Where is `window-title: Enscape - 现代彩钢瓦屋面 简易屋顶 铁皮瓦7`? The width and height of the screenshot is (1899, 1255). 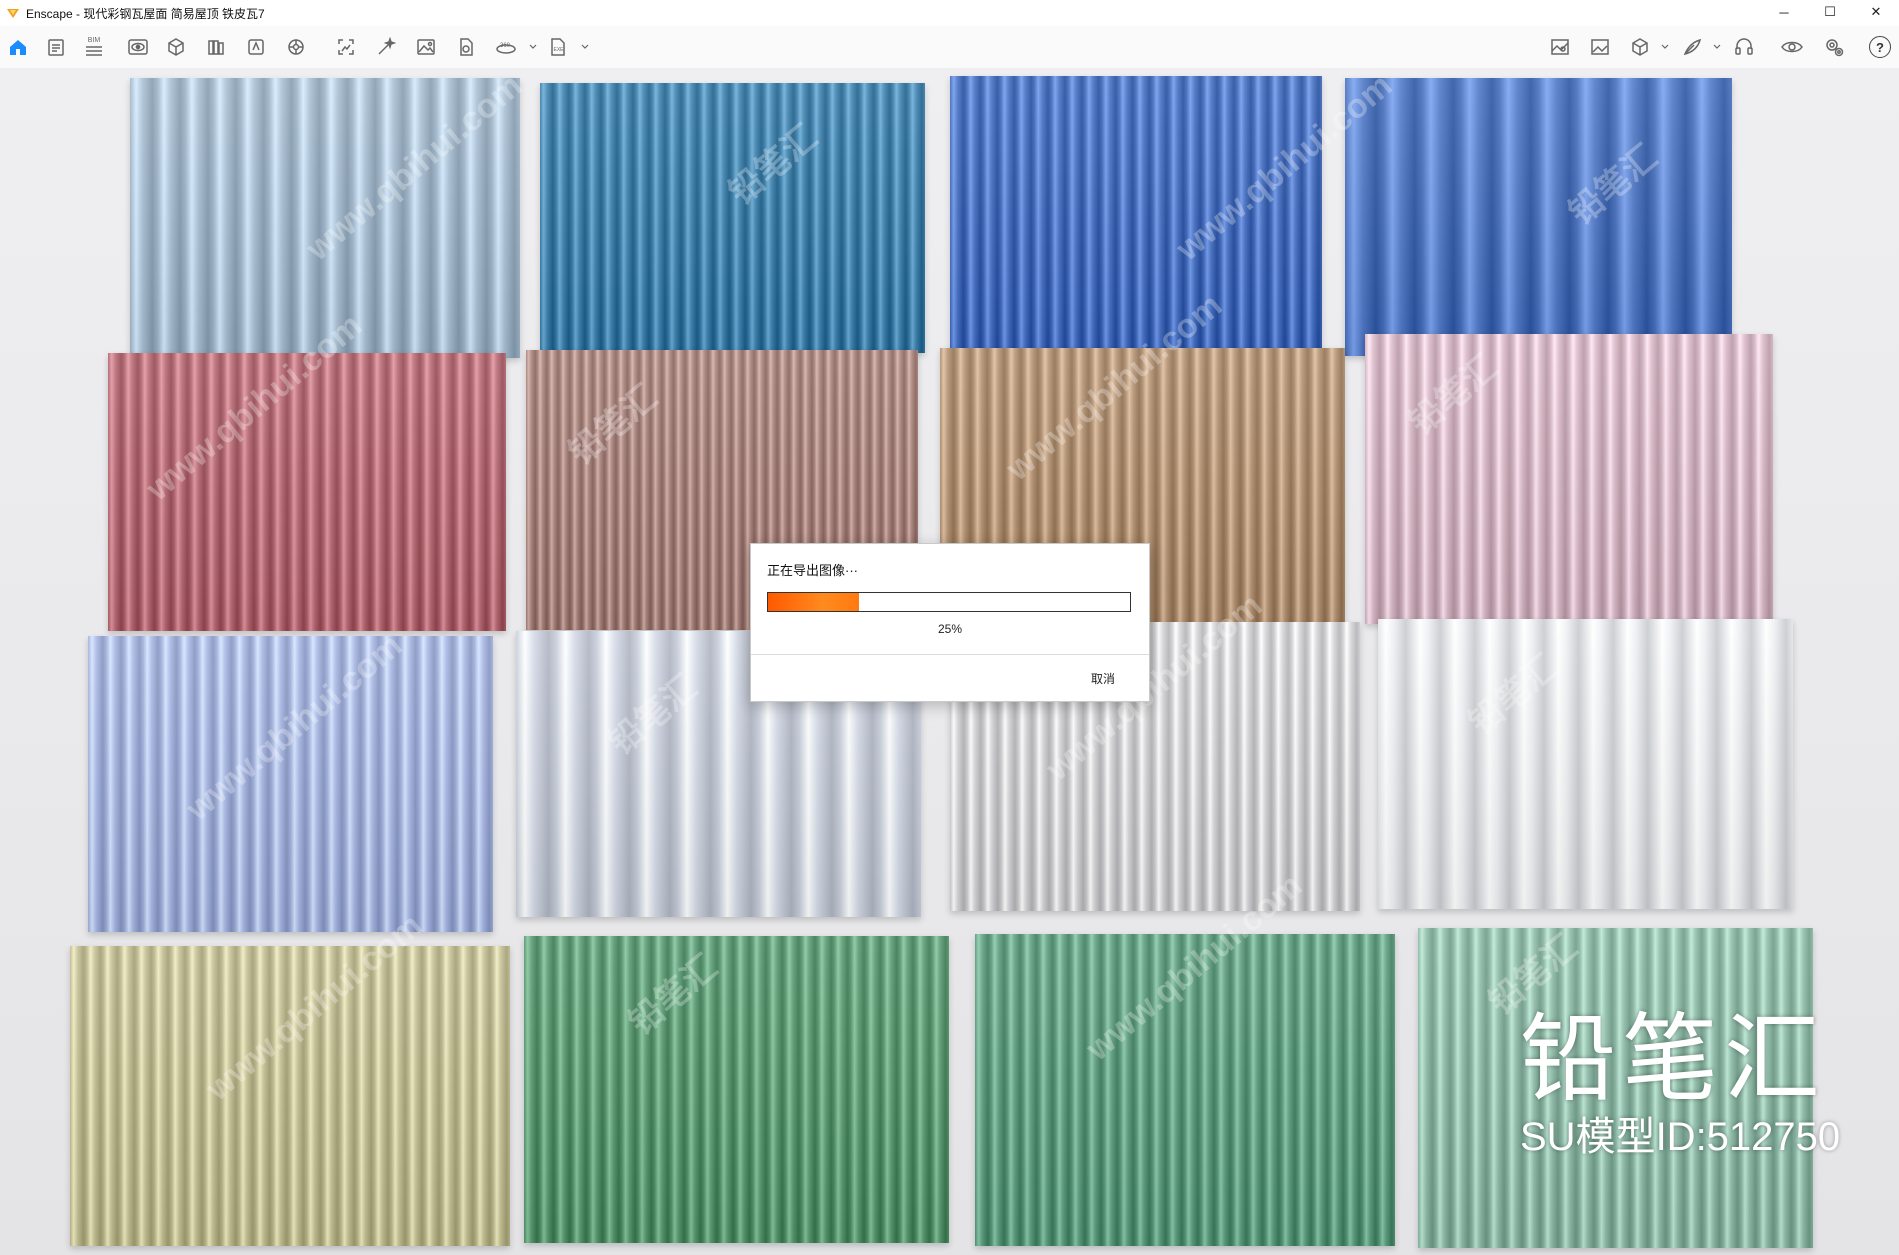 window-title: Enscape - 现代彩钢瓦屋面 简易屋顶 铁皮瓦7 is located at coordinates (145, 13).